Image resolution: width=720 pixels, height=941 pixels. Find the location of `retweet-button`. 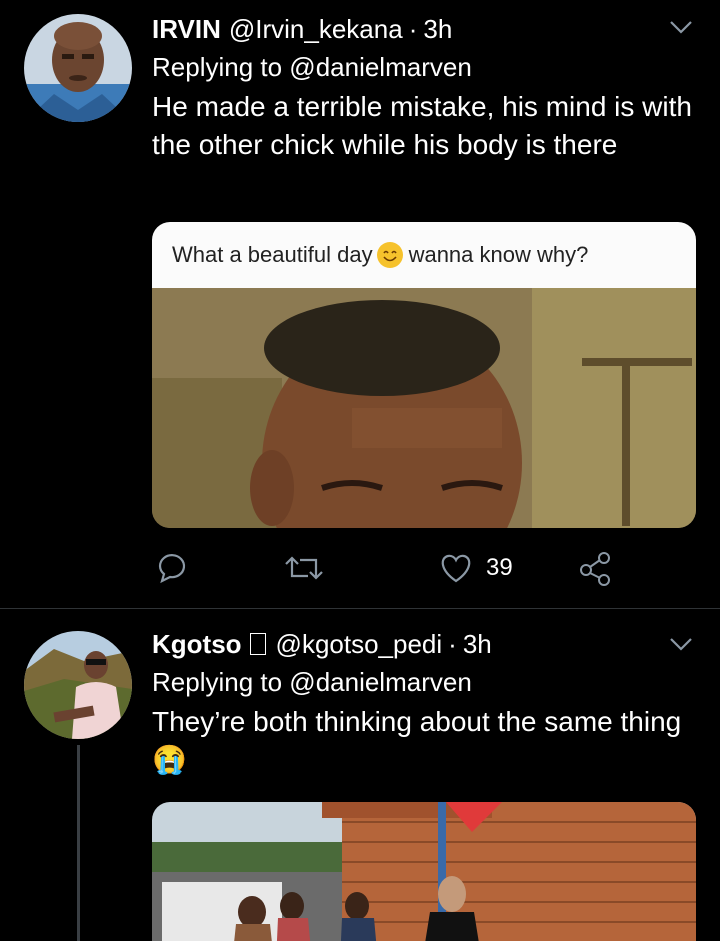

retweet-button is located at coordinates (304, 568).